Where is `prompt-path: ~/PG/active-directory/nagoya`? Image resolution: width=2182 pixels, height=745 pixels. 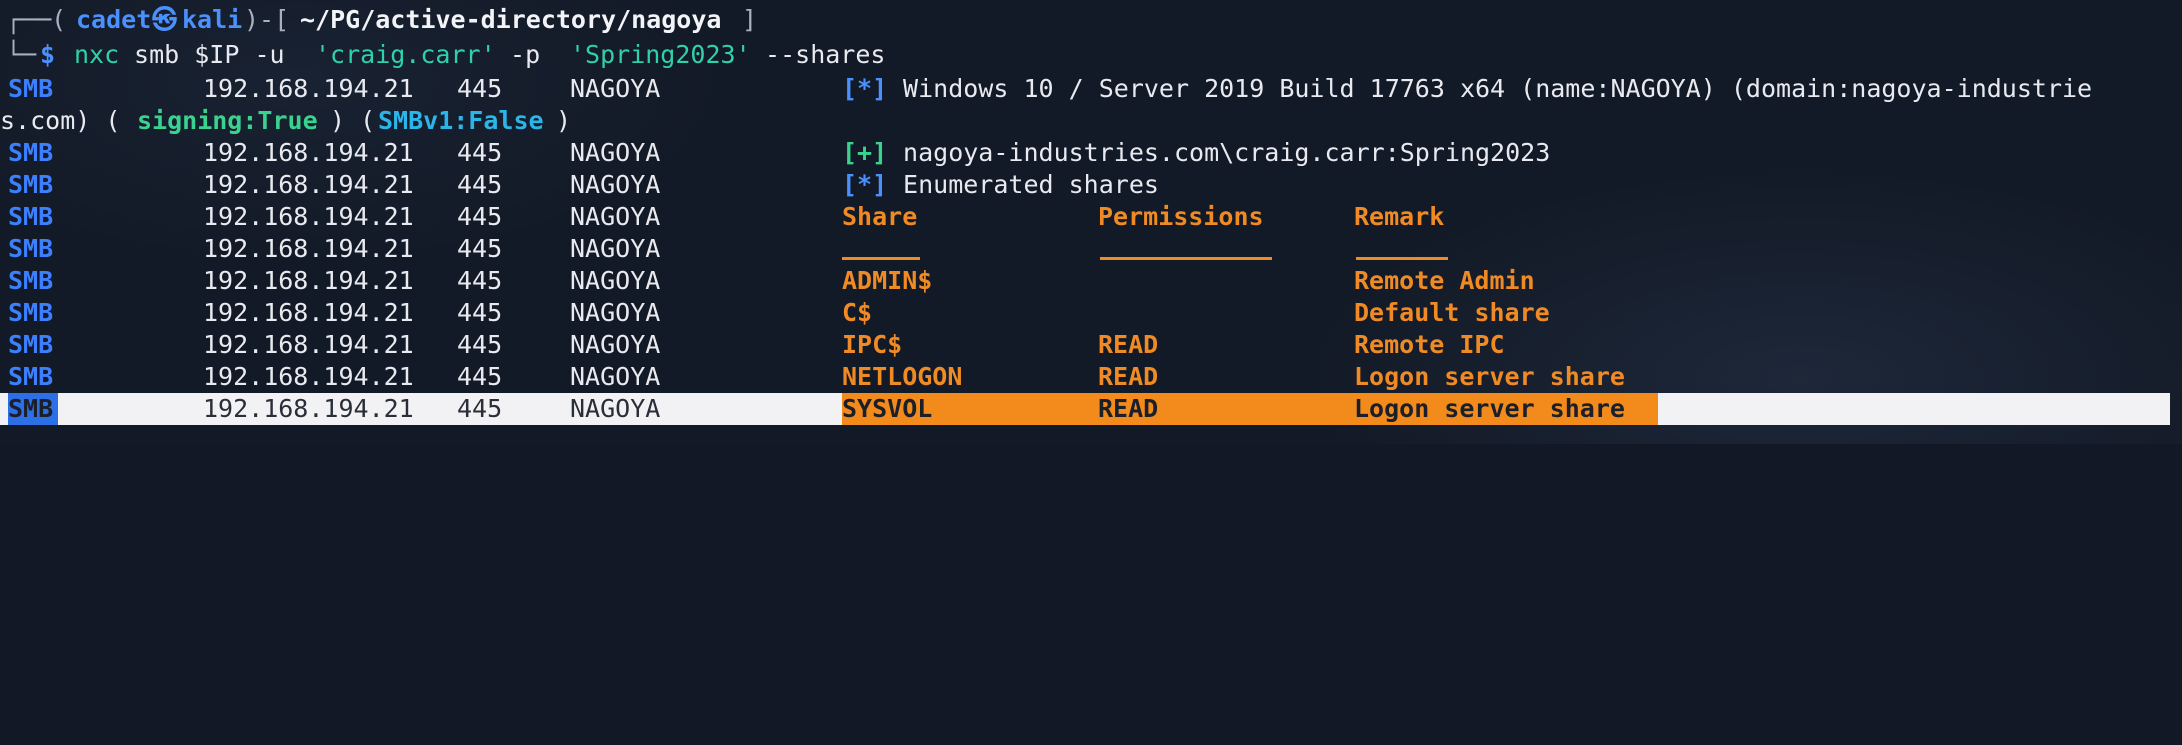 prompt-path: ~/PG/active-directory/nagoya is located at coordinates (511, 19).